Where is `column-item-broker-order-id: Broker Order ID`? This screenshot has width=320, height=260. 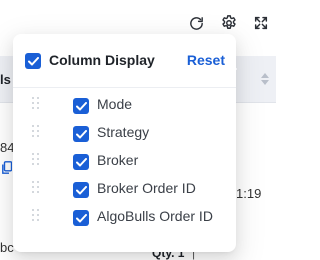 column-item-broker-order-id: Broker Order ID is located at coordinates (124, 189).